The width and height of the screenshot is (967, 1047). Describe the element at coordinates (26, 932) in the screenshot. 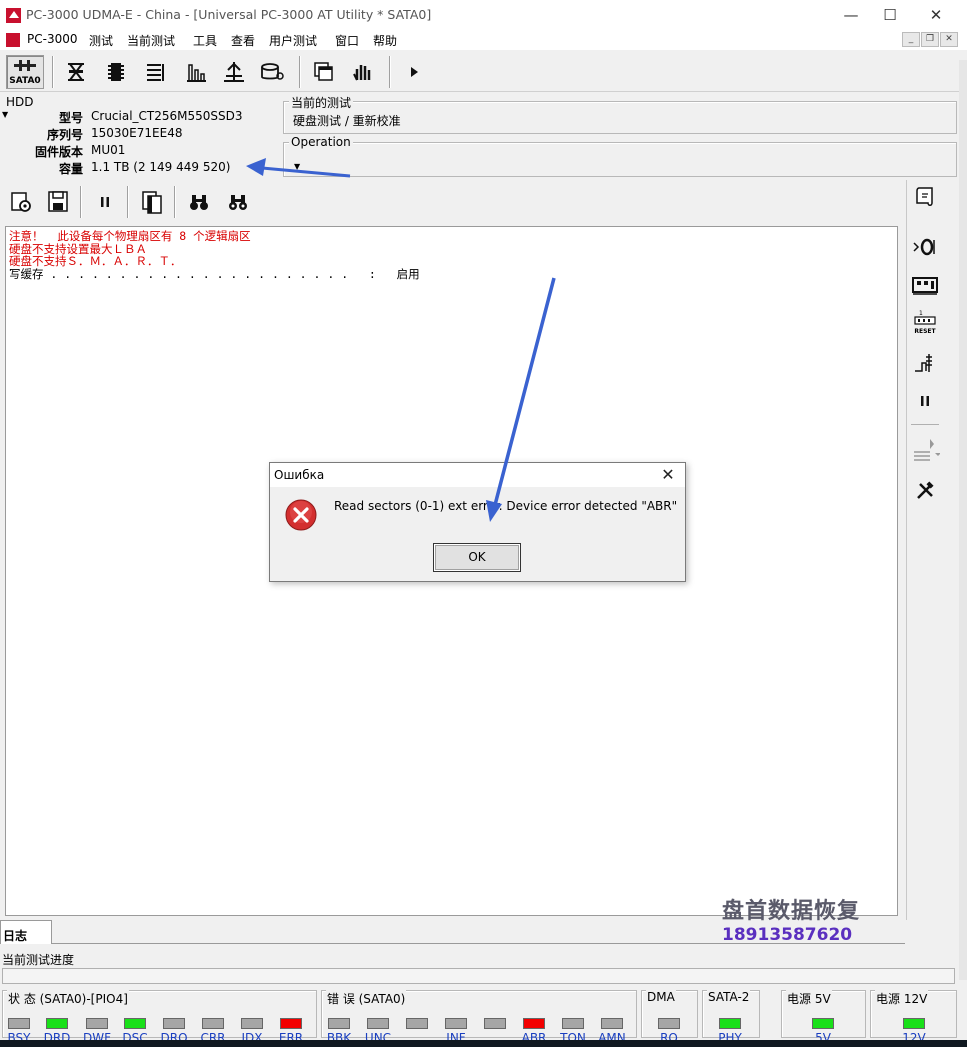

I see `tab-log: 日志` at that location.